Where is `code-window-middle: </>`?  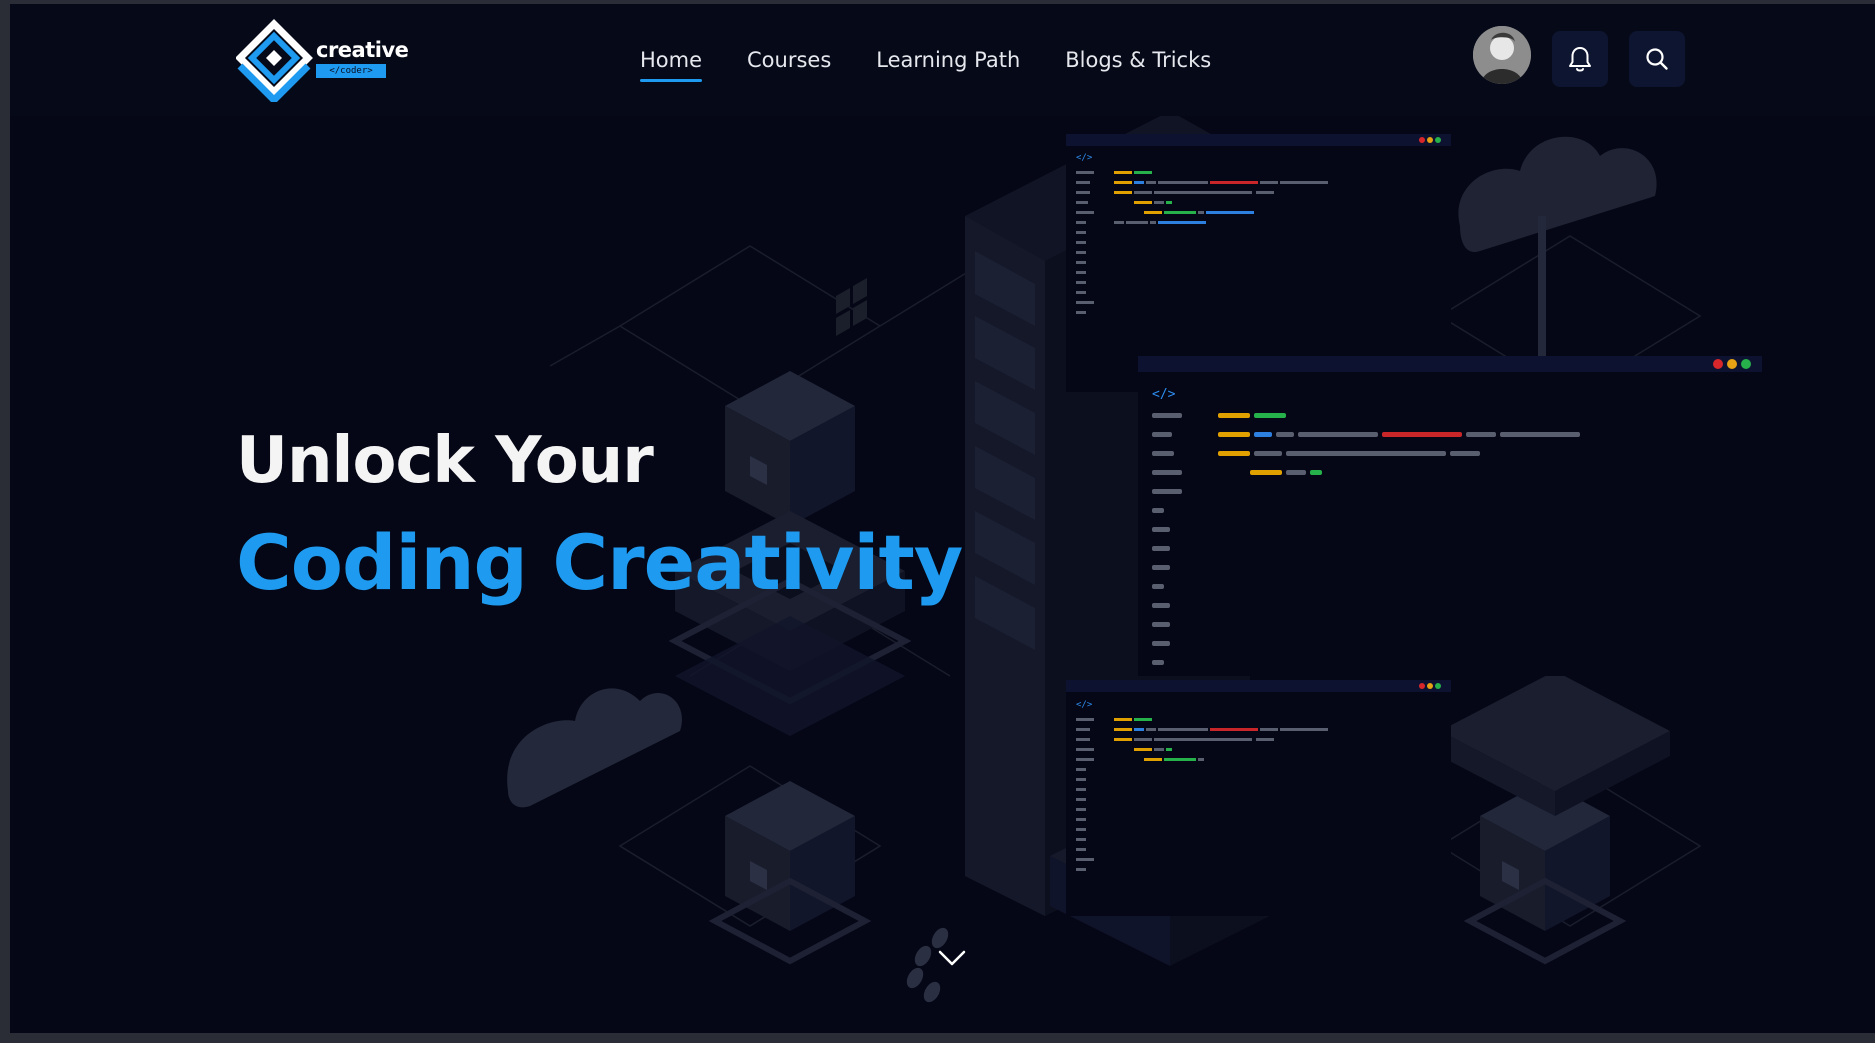 code-window-middle: </> is located at coordinates (1450, 516).